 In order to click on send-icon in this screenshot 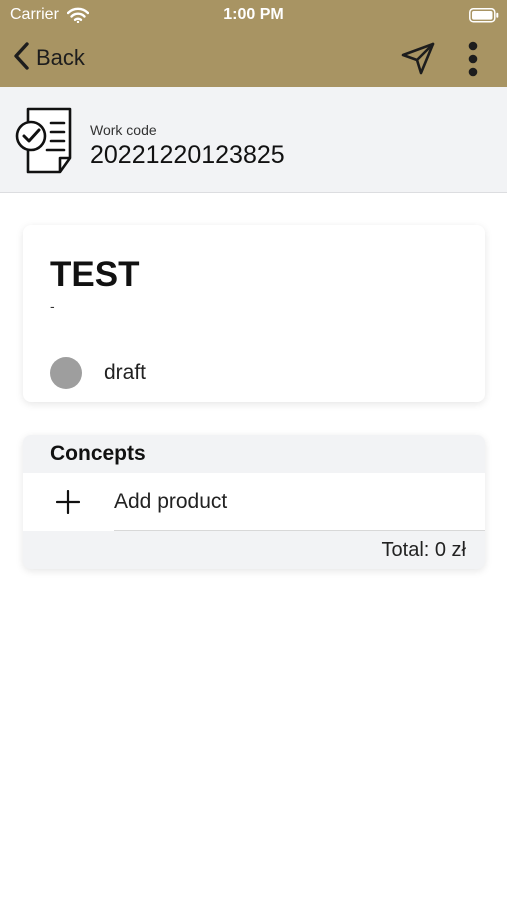, I will do `click(418, 60)`.